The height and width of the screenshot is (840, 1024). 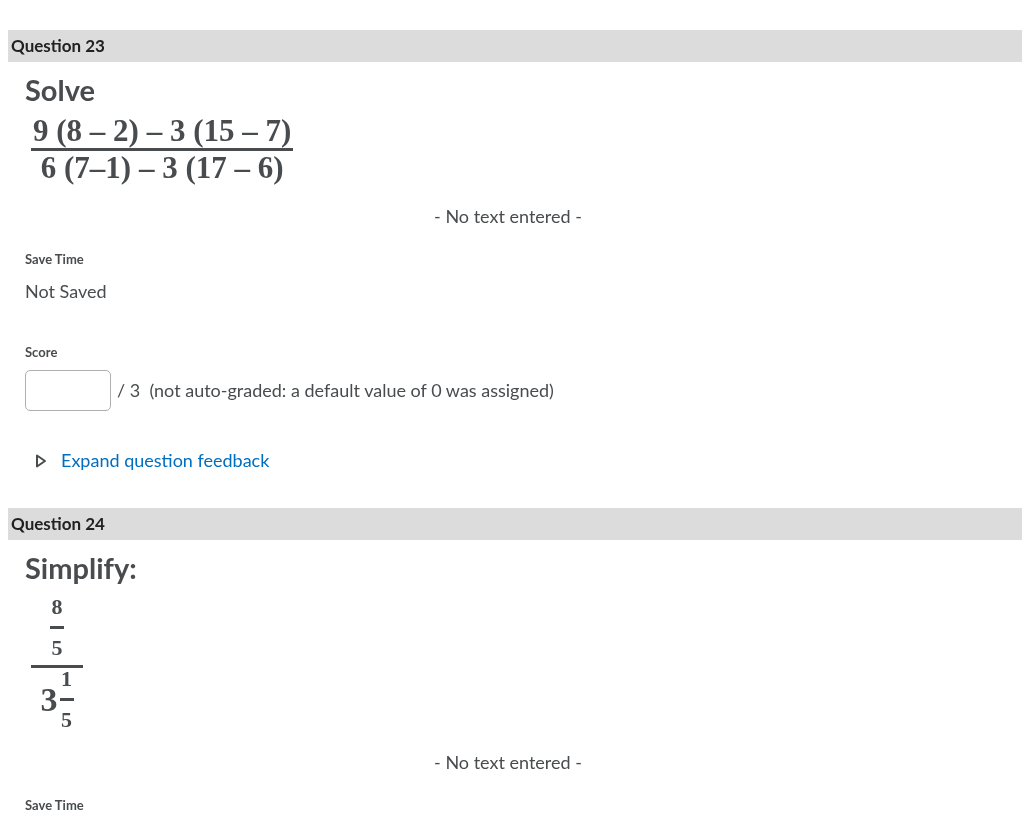 I want to click on score-input, so click(x=68, y=390).